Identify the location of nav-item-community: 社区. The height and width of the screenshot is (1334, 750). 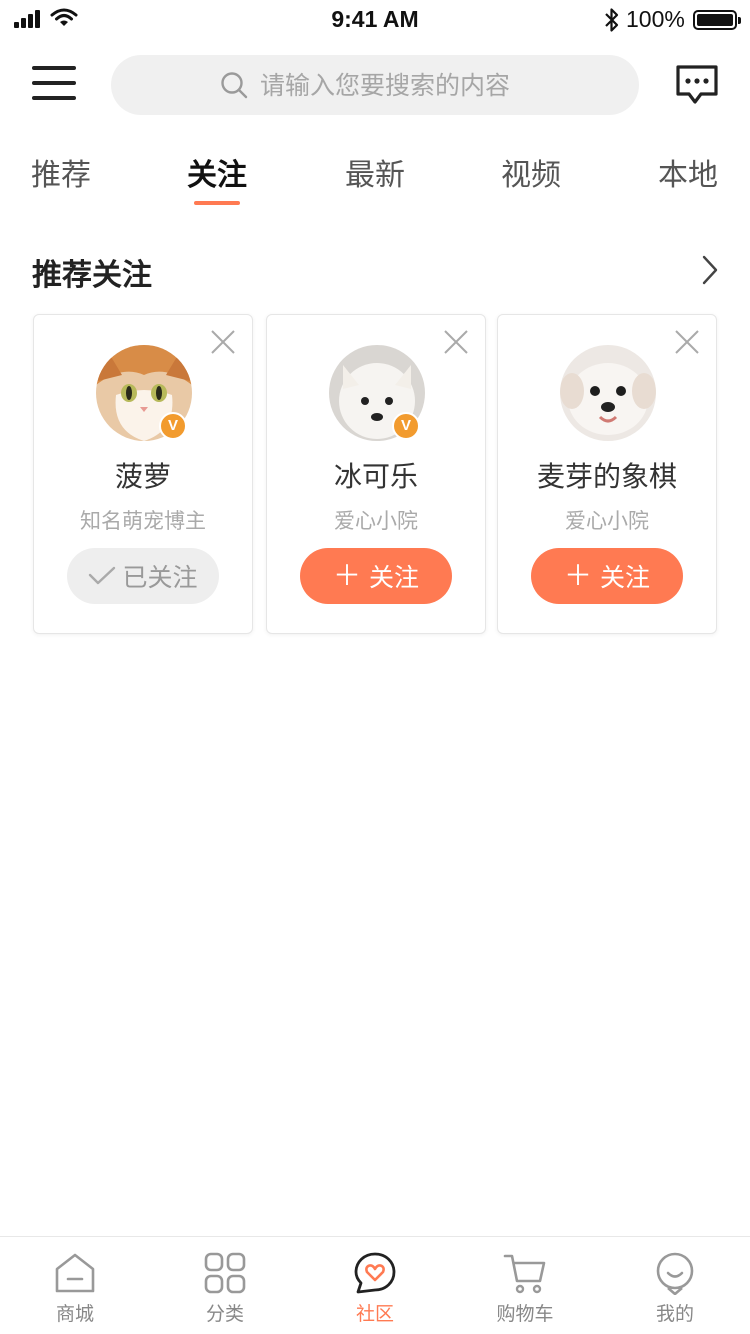
(375, 1285).